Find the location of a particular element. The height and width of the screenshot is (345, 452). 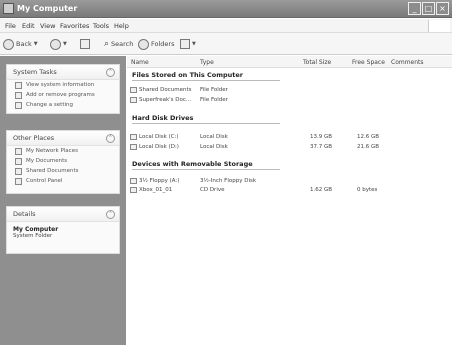

place-control-panel: Control Panel is located at coordinates (63, 181).